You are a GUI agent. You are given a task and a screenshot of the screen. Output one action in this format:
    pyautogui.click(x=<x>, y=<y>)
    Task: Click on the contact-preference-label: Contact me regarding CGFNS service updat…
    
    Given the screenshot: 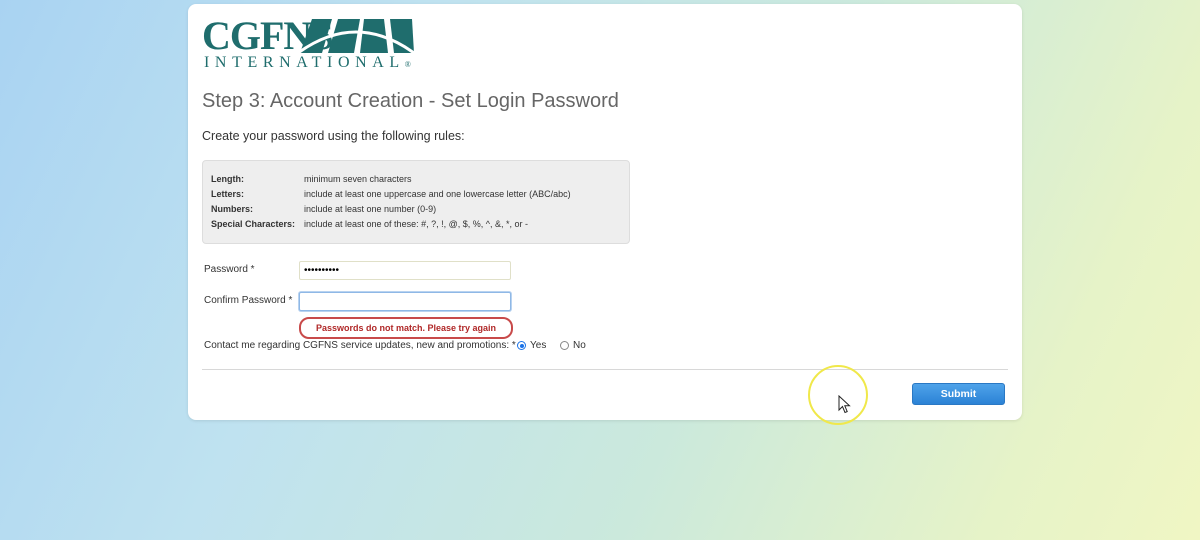 What is the action you would take?
    pyautogui.click(x=360, y=345)
    